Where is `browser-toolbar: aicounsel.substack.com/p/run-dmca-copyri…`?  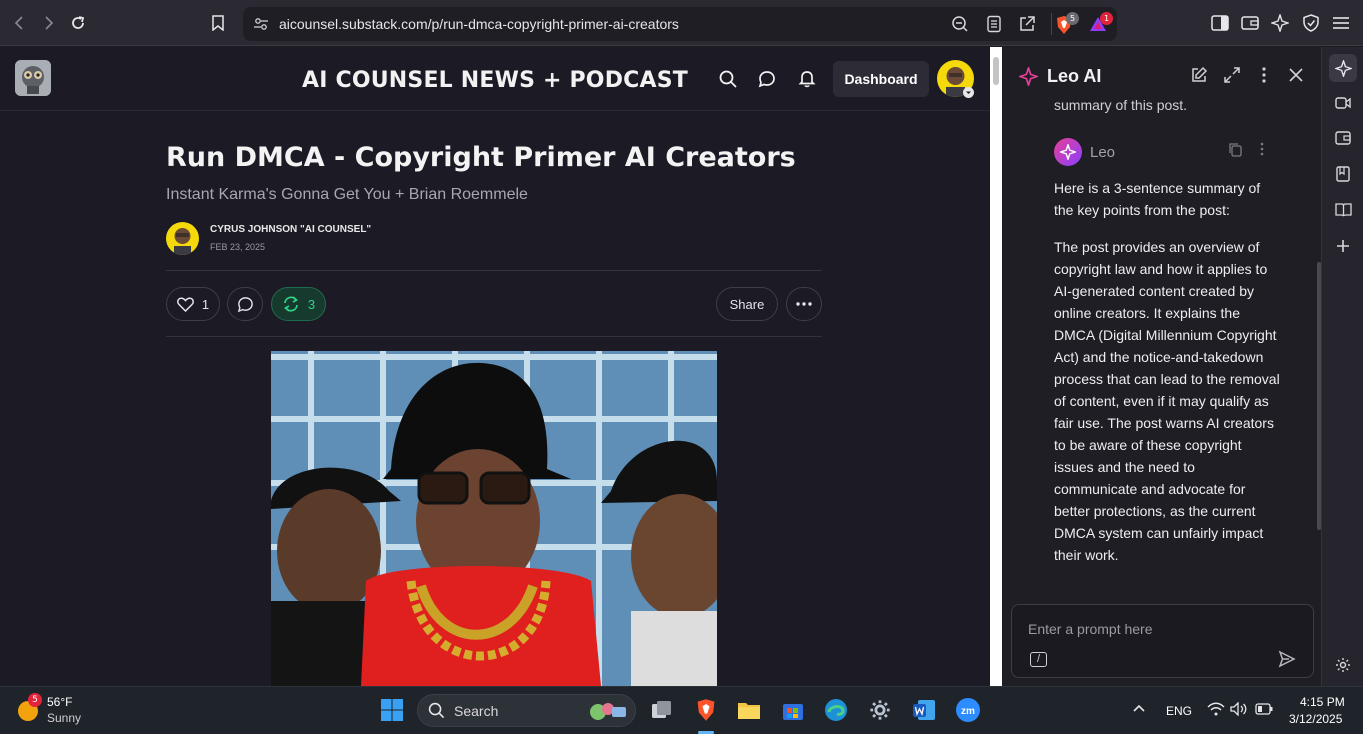
browser-toolbar: aicounsel.substack.com/p/run-dmca-copyri… is located at coordinates (681, 23).